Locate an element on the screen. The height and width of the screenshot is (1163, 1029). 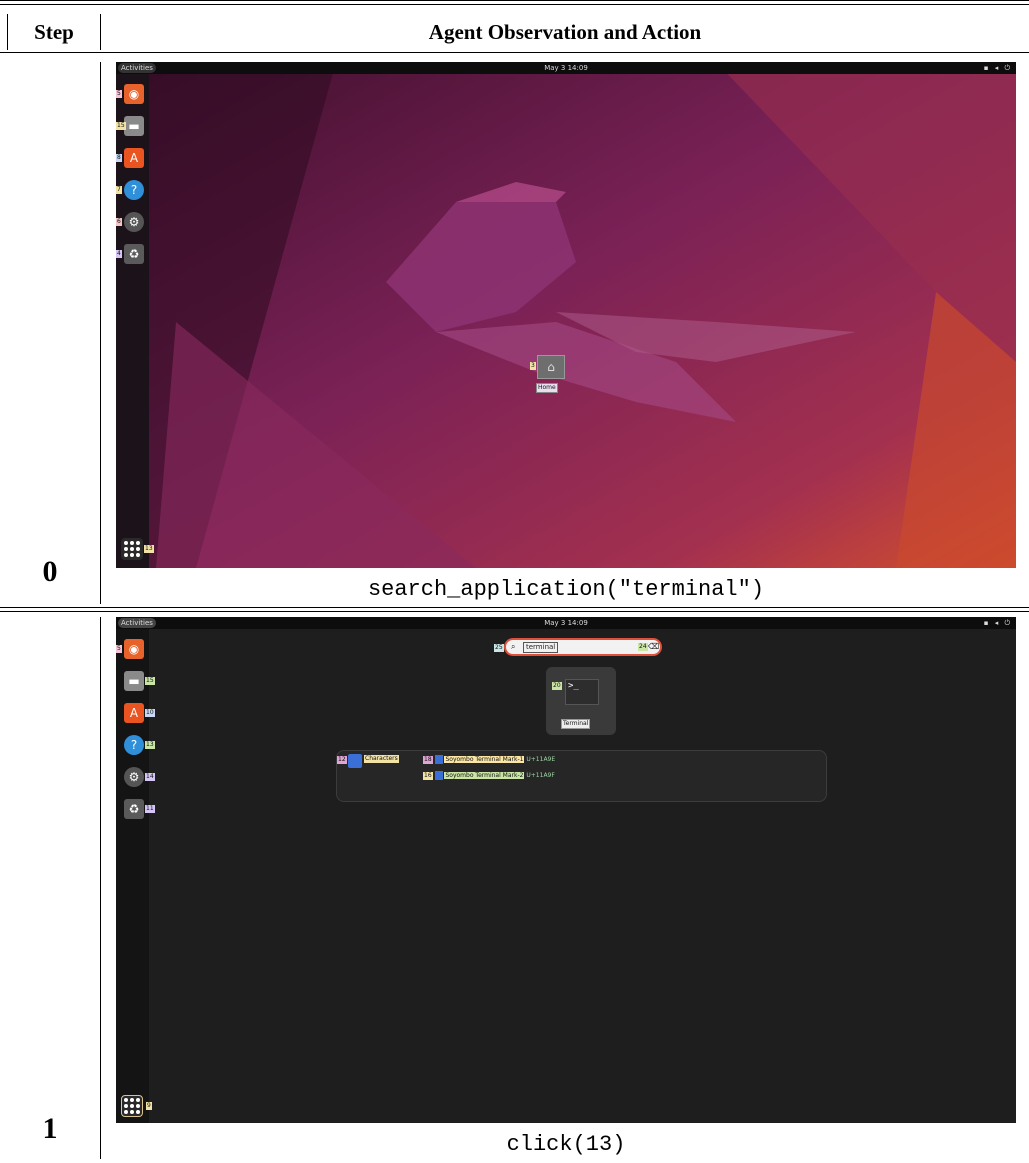
dock: ◉ 5 ▬ 15 A 10 ? 13 ⚙ 14 ♻ 11 9 is located at coordinates (135, 876).